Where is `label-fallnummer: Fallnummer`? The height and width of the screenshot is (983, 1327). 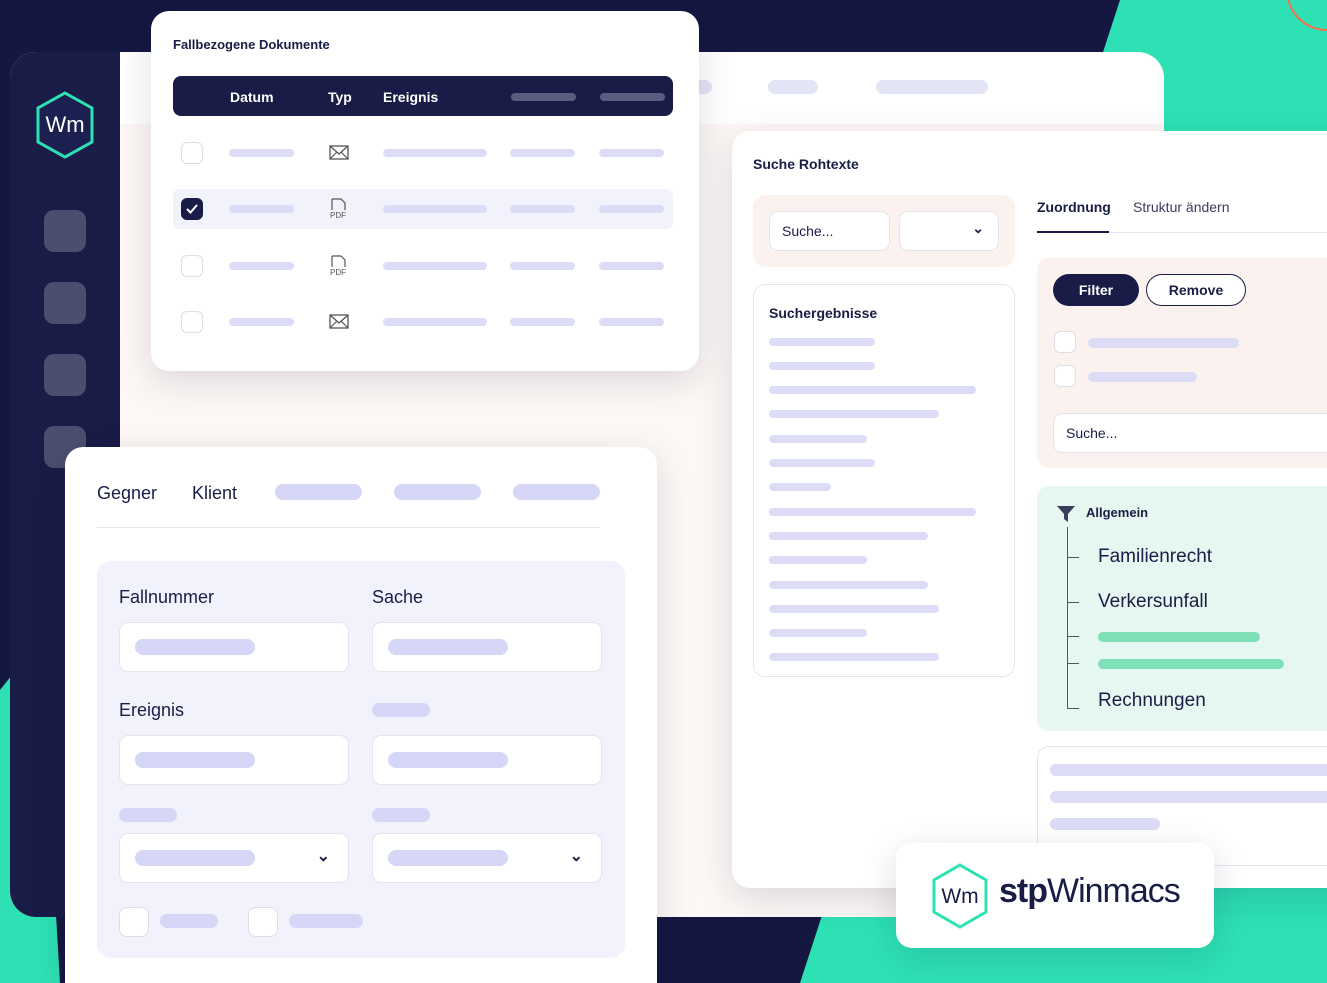
label-fallnummer: Fallnummer is located at coordinates (167, 597).